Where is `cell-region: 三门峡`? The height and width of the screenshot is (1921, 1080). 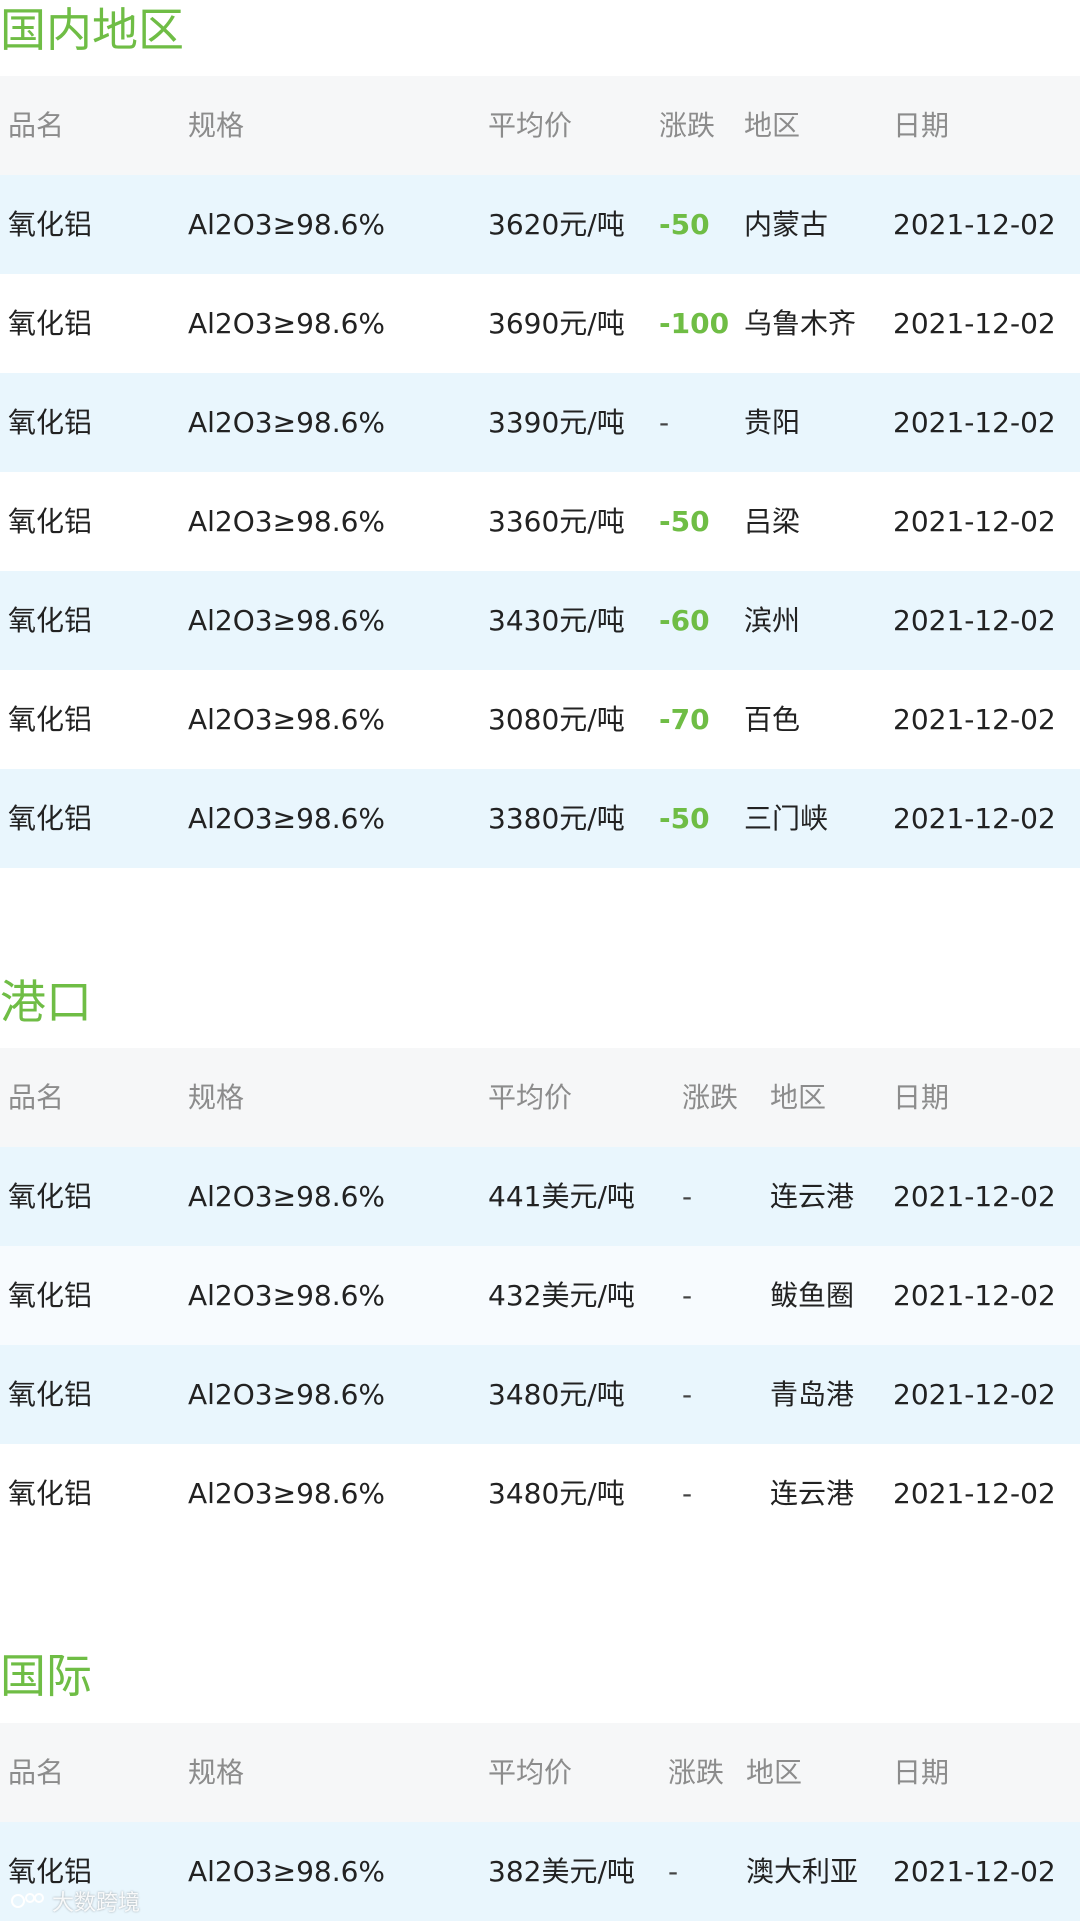
cell-region: 三门峡 is located at coordinates (786, 818).